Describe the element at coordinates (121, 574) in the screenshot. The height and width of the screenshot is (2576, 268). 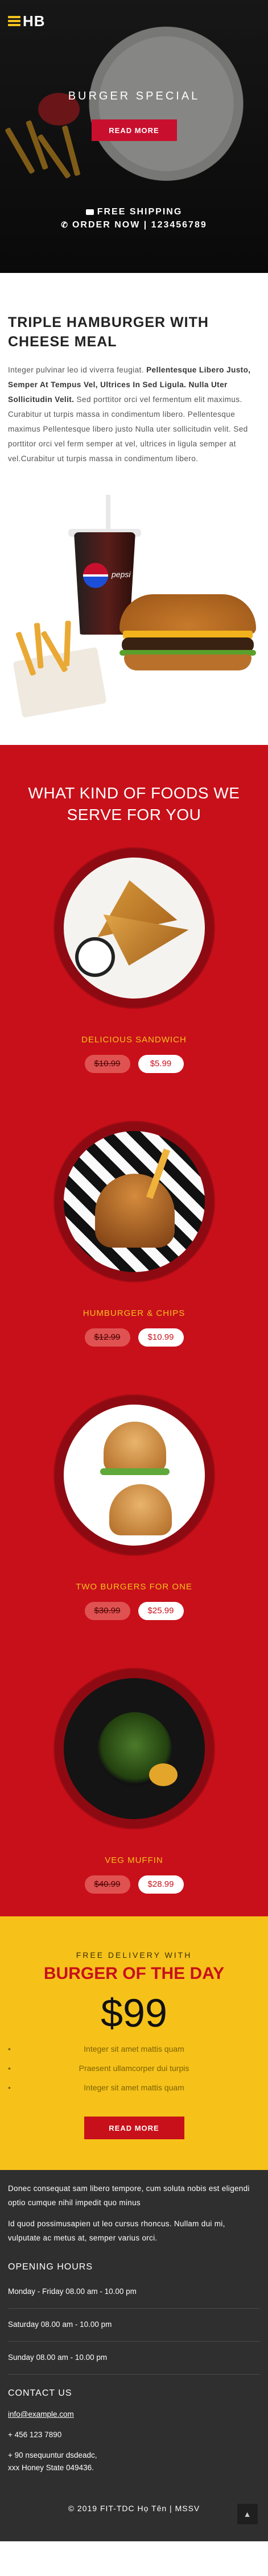
I see `pepsi-brand-text: pepsi` at that location.